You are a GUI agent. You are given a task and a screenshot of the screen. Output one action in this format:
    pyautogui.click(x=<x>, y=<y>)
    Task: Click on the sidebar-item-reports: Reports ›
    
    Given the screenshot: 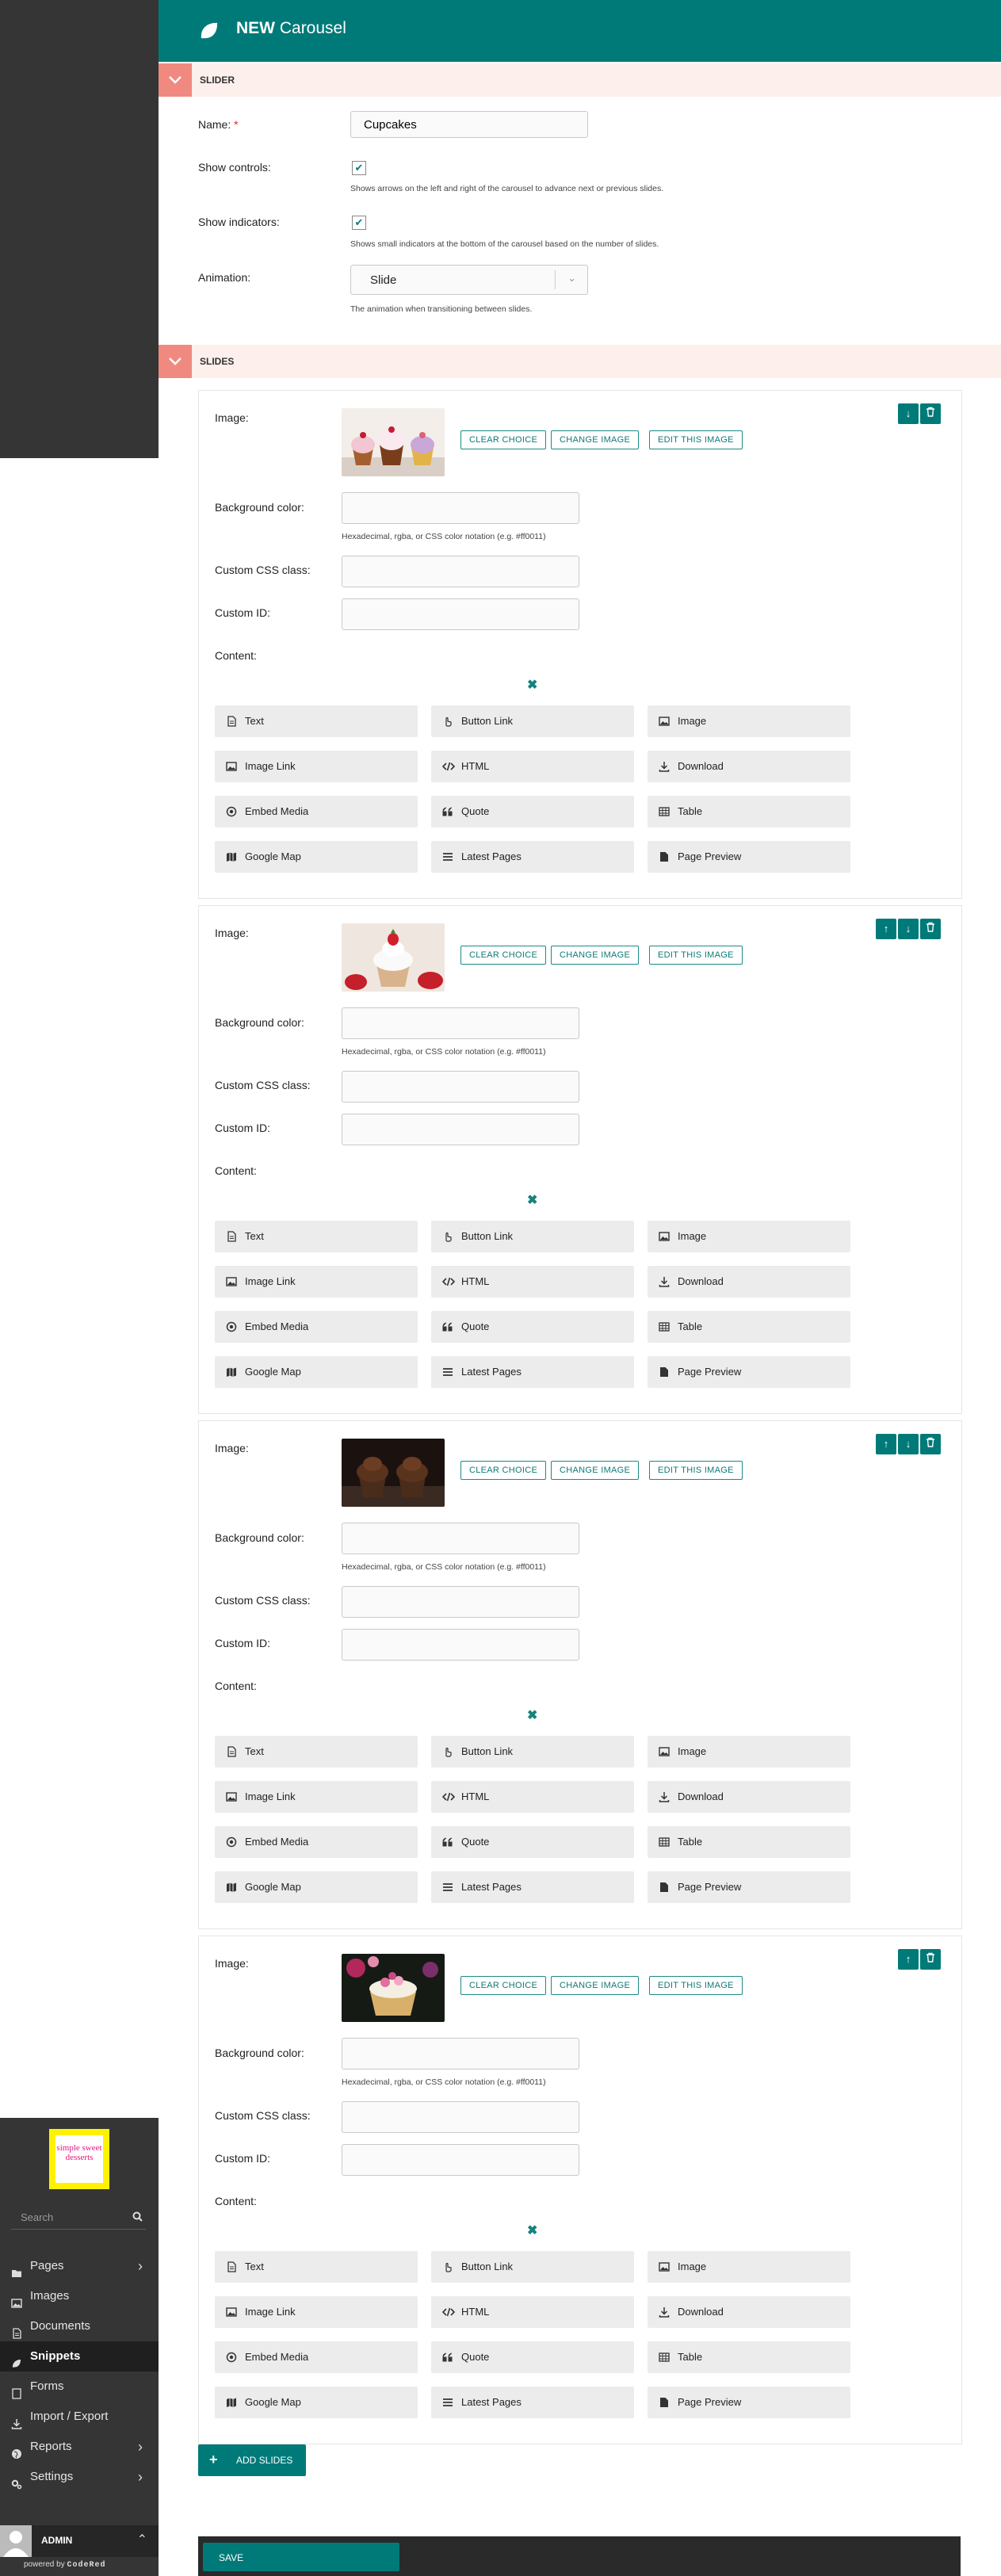 What is the action you would take?
    pyautogui.click(x=79, y=2447)
    